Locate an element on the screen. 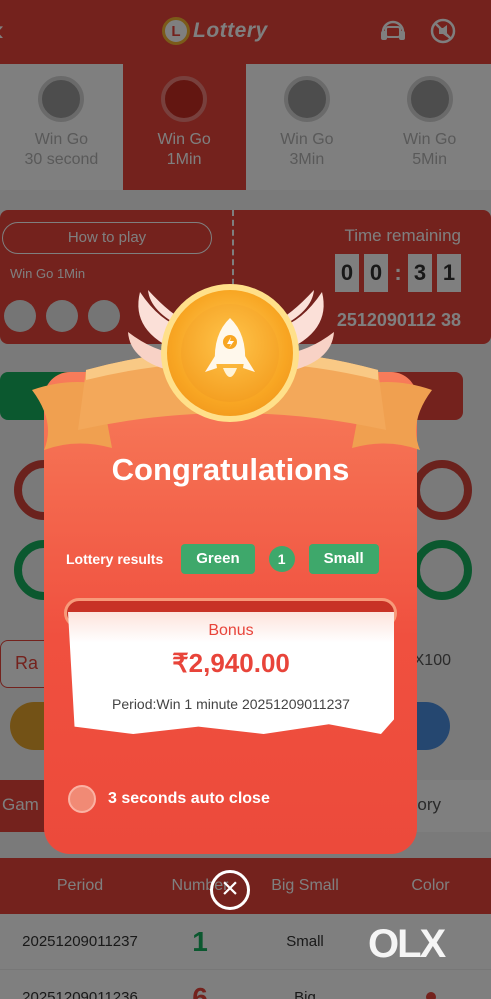 The height and width of the screenshot is (999, 491). auto-close-label: 3 seconds auto close is located at coordinates (189, 798).